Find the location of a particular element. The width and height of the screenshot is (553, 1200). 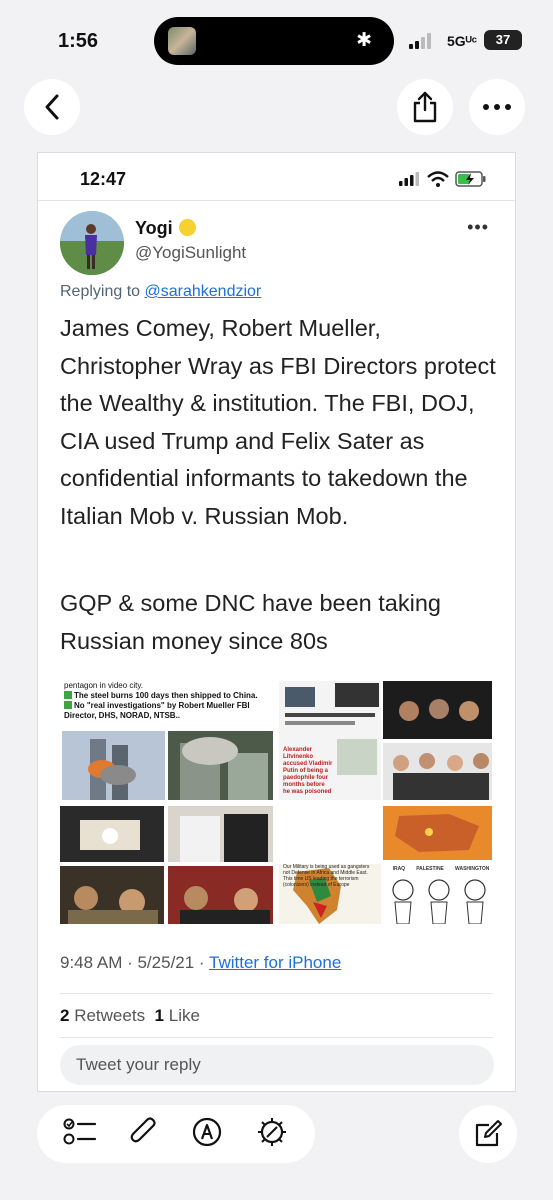

tweet-reply-input: Tweet your reply is located at coordinates (277, 1065).